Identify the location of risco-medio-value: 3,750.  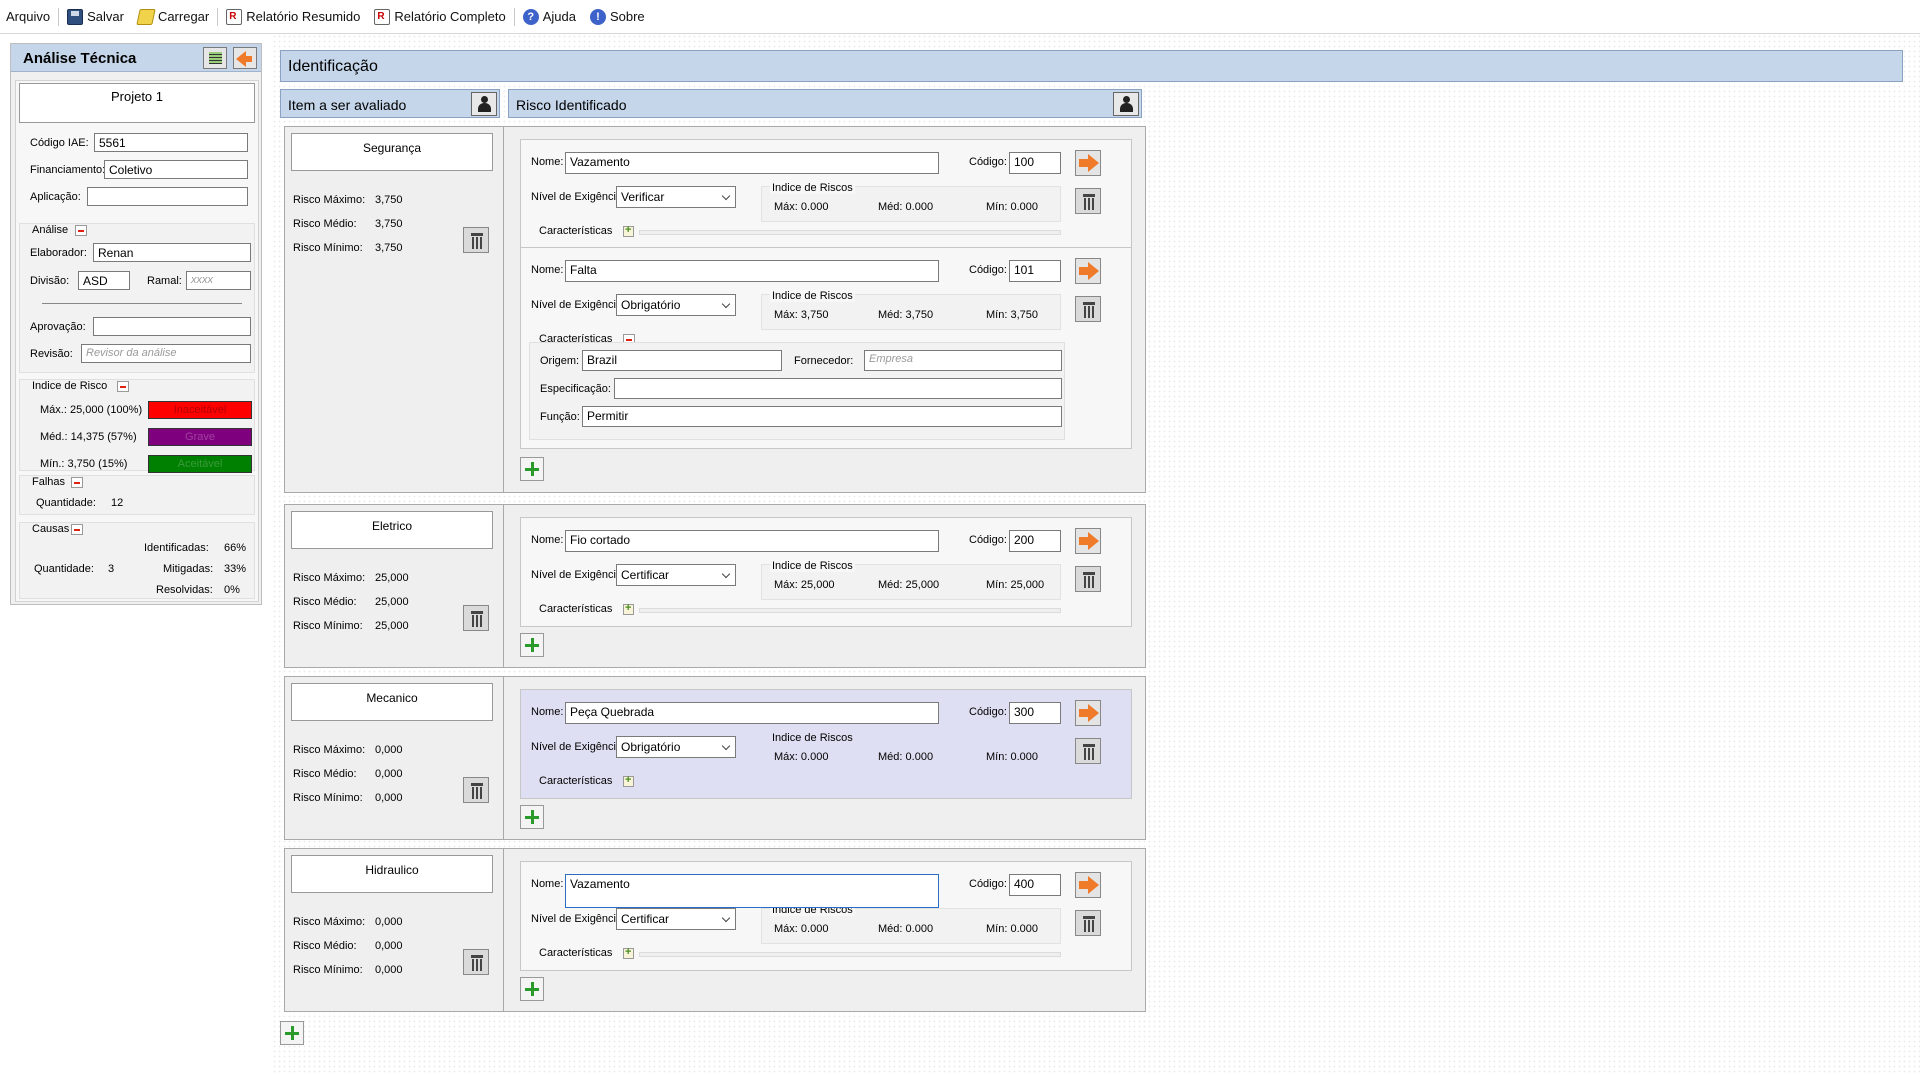
(389, 224).